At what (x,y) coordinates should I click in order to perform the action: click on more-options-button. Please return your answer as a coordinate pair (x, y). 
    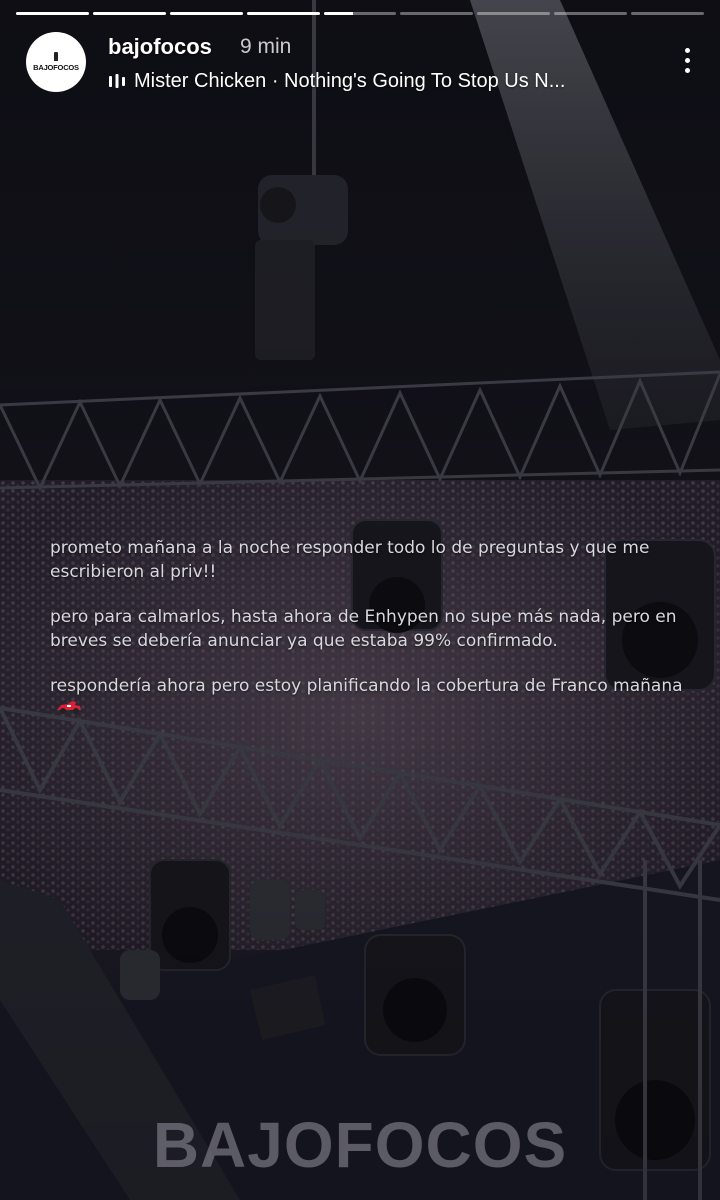
    Looking at the image, I should click on (687, 60).